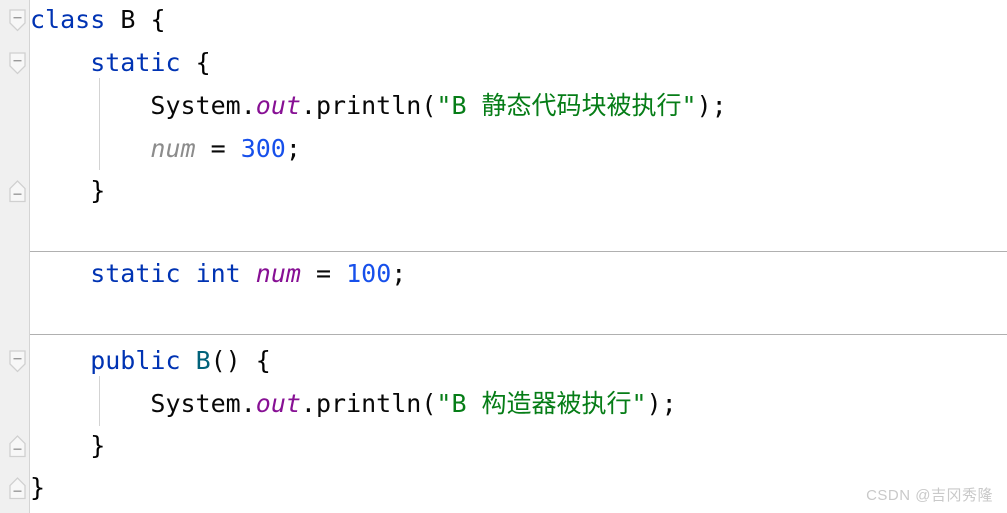 The height and width of the screenshot is (513, 1007). What do you see at coordinates (128, 19) in the screenshot?
I see `line-class-declaration-token-2: B` at bounding box center [128, 19].